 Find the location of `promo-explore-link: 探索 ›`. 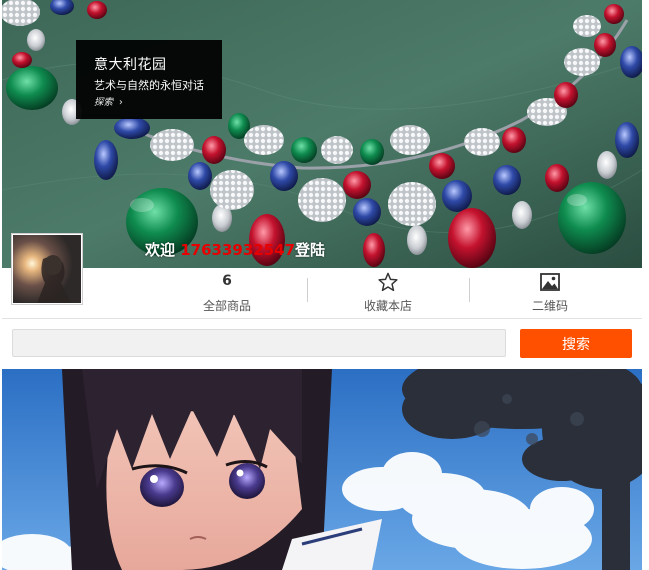

promo-explore-link: 探索 › is located at coordinates (108, 101).